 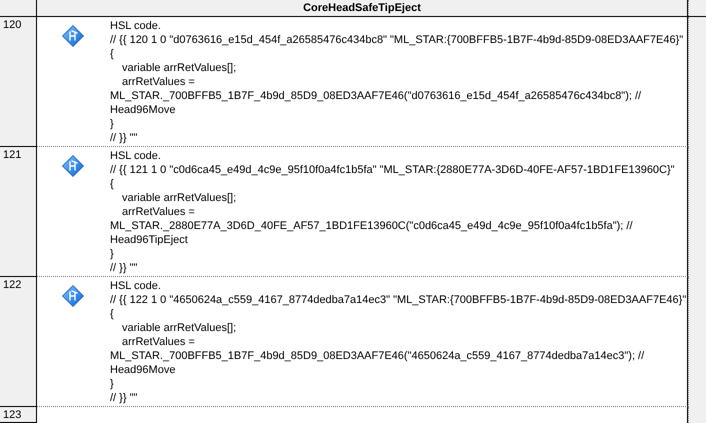 What do you see at coordinates (398, 300) in the screenshot?
I see `code-line: // {{ 122 1 0 "4650624a_c559_4167_8774dedba7a14ec3" "ML_STAR:{700BFFB5-1B7F-4b9d-85D9-08ED3AAF7E46}"` at bounding box center [398, 300].